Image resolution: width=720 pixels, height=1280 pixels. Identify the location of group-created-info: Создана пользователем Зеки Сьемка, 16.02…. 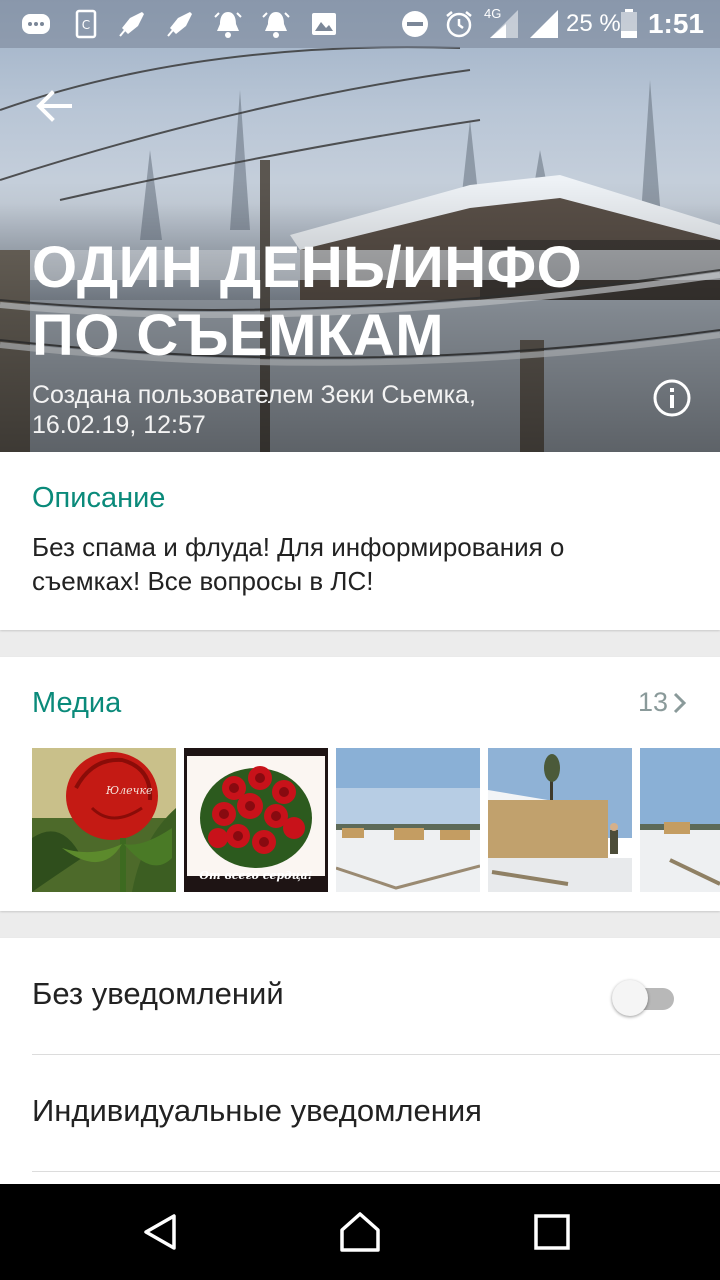
(332, 410).